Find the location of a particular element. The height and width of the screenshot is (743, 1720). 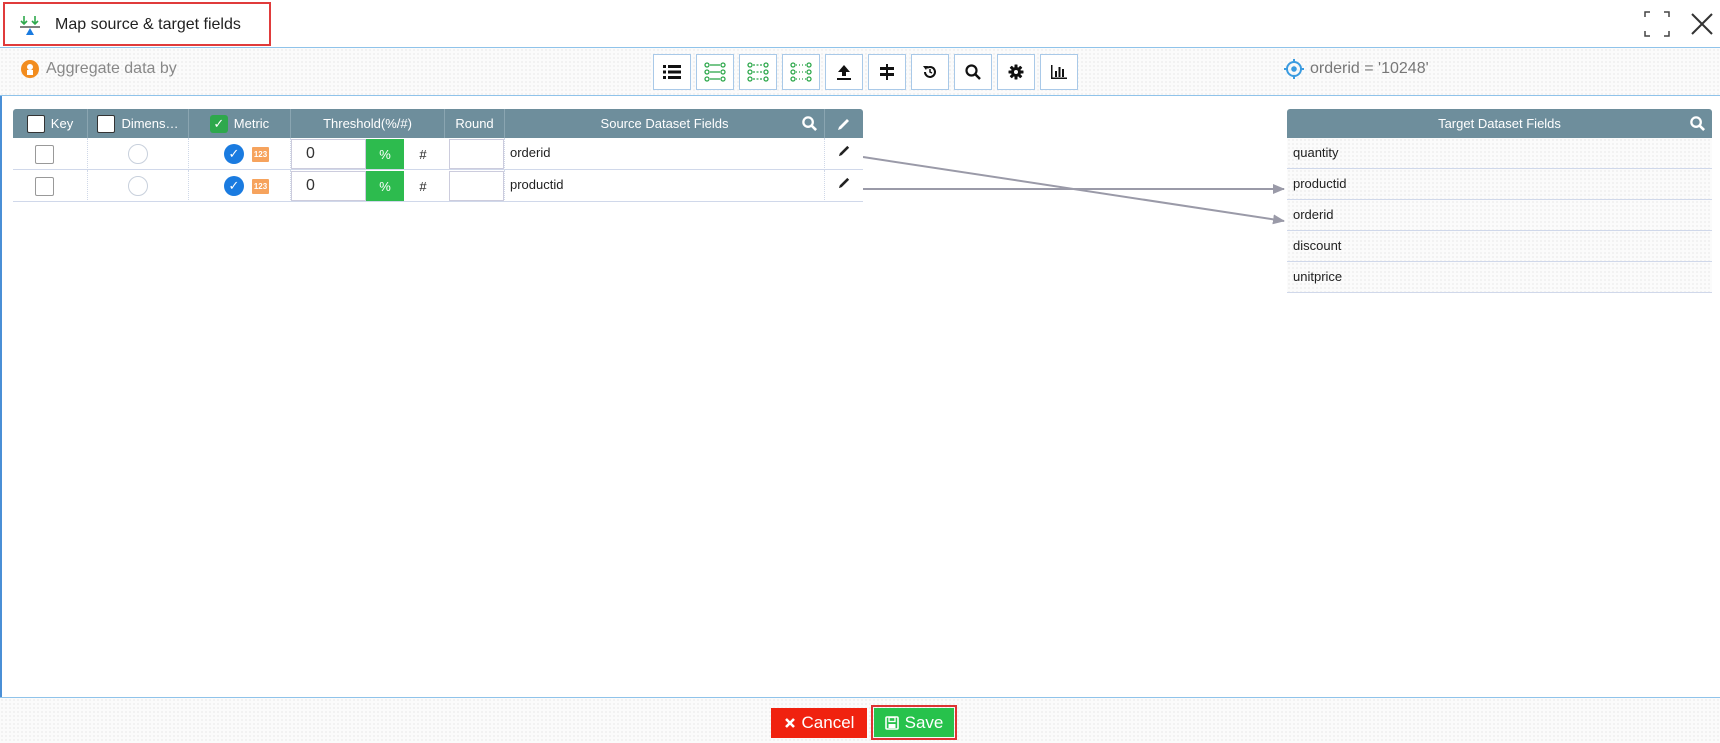

source-row: ✓ 123 0 % # orderid is located at coordinates (438, 154).